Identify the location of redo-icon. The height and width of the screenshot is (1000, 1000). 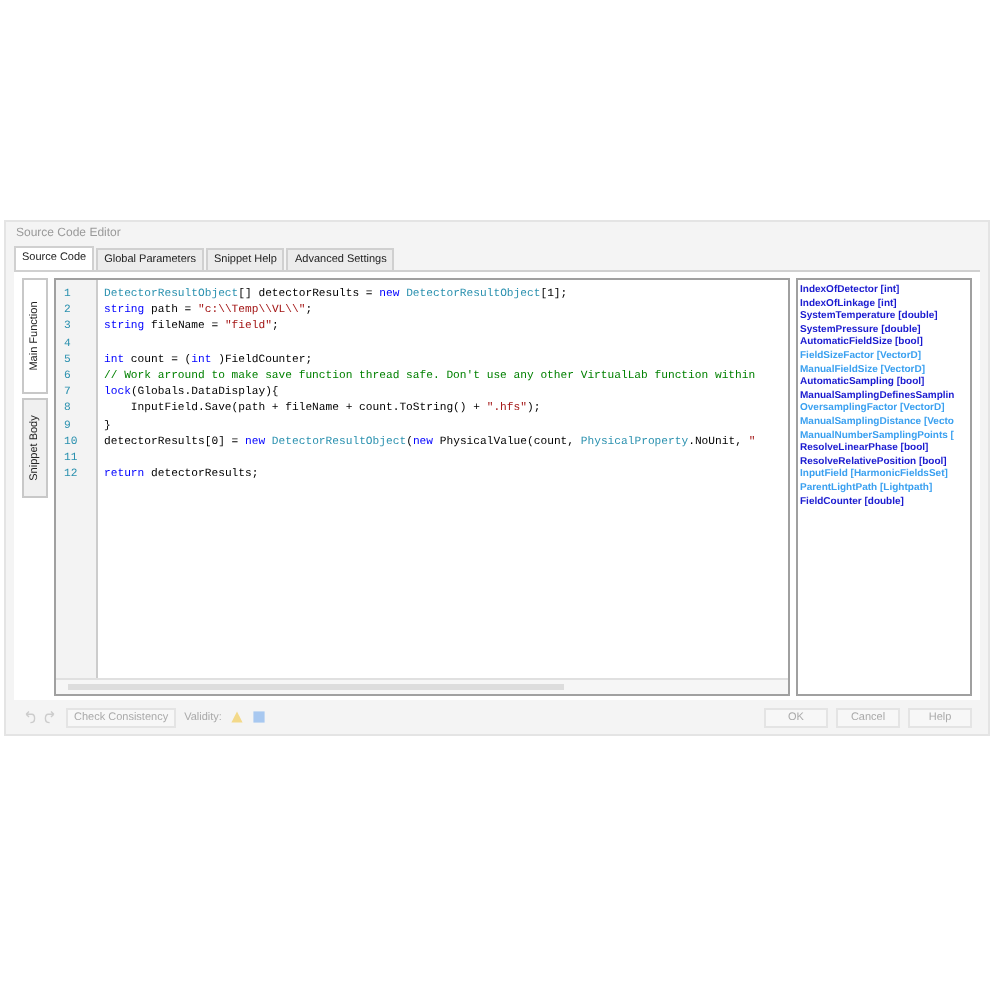
(51, 717).